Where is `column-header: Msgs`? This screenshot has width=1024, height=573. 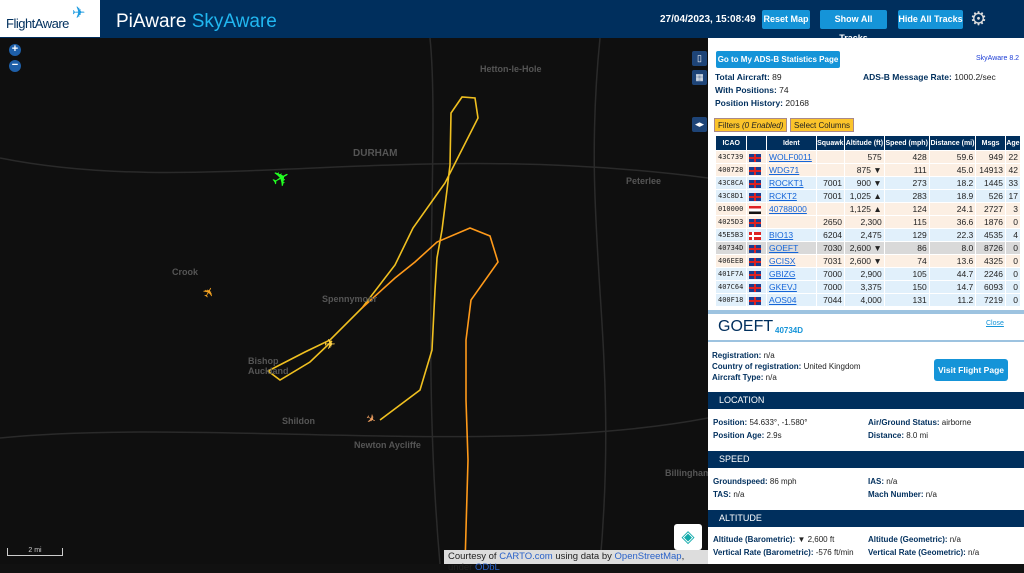
column-header: Msgs is located at coordinates (990, 143).